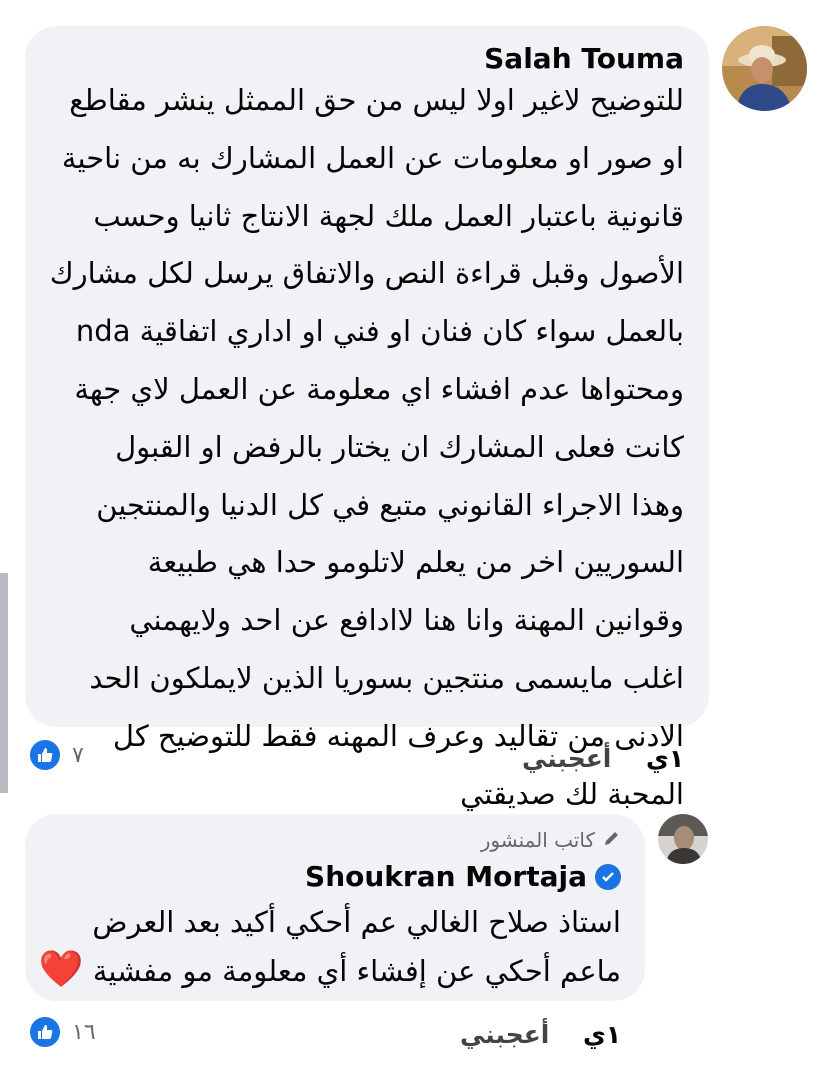  I want to click on comment-line: استاذ صلاح الغالي عم أحكي أكيد بعد العرض, so click(356, 922).